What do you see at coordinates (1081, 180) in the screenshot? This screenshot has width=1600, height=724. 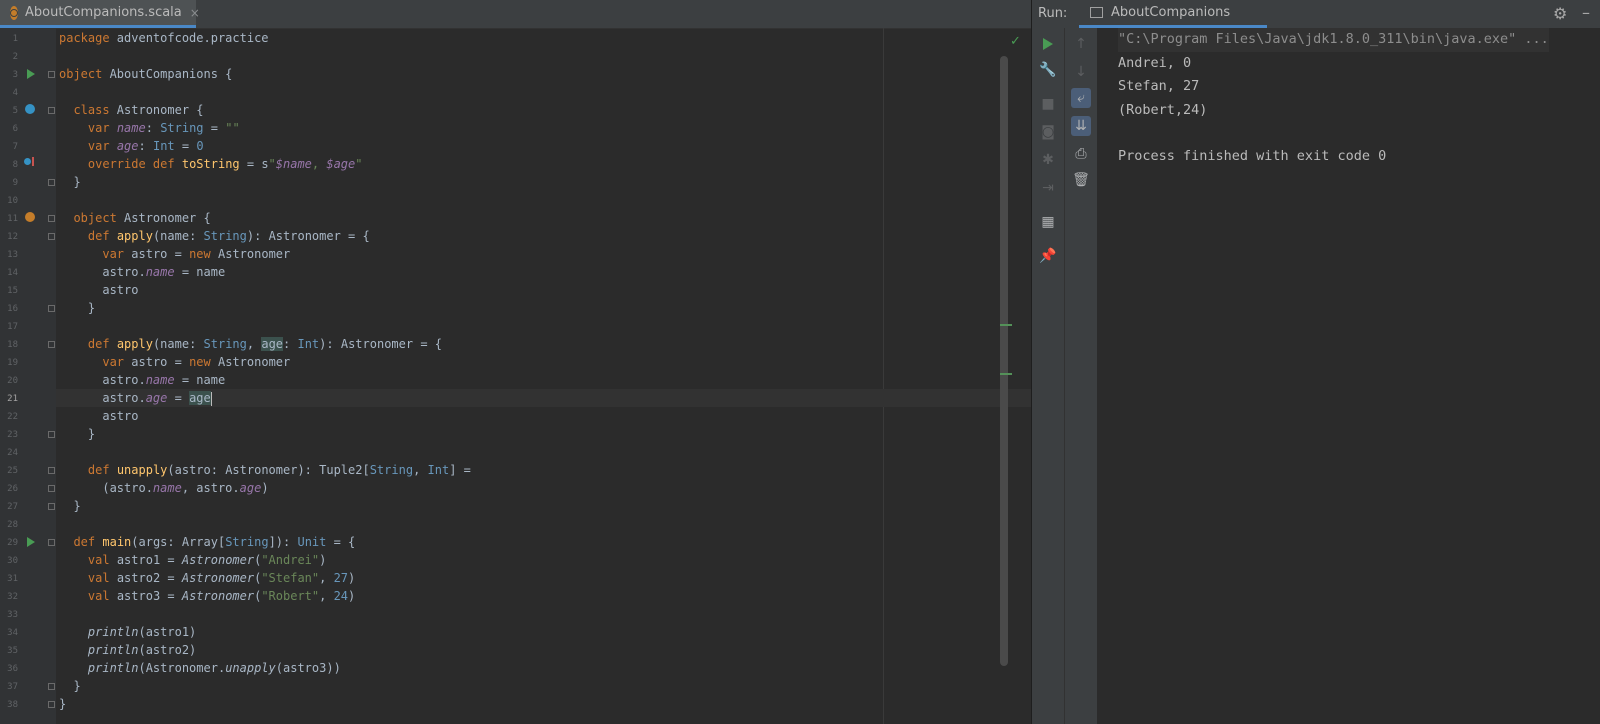 I see `trash-icon: 🗑` at bounding box center [1081, 180].